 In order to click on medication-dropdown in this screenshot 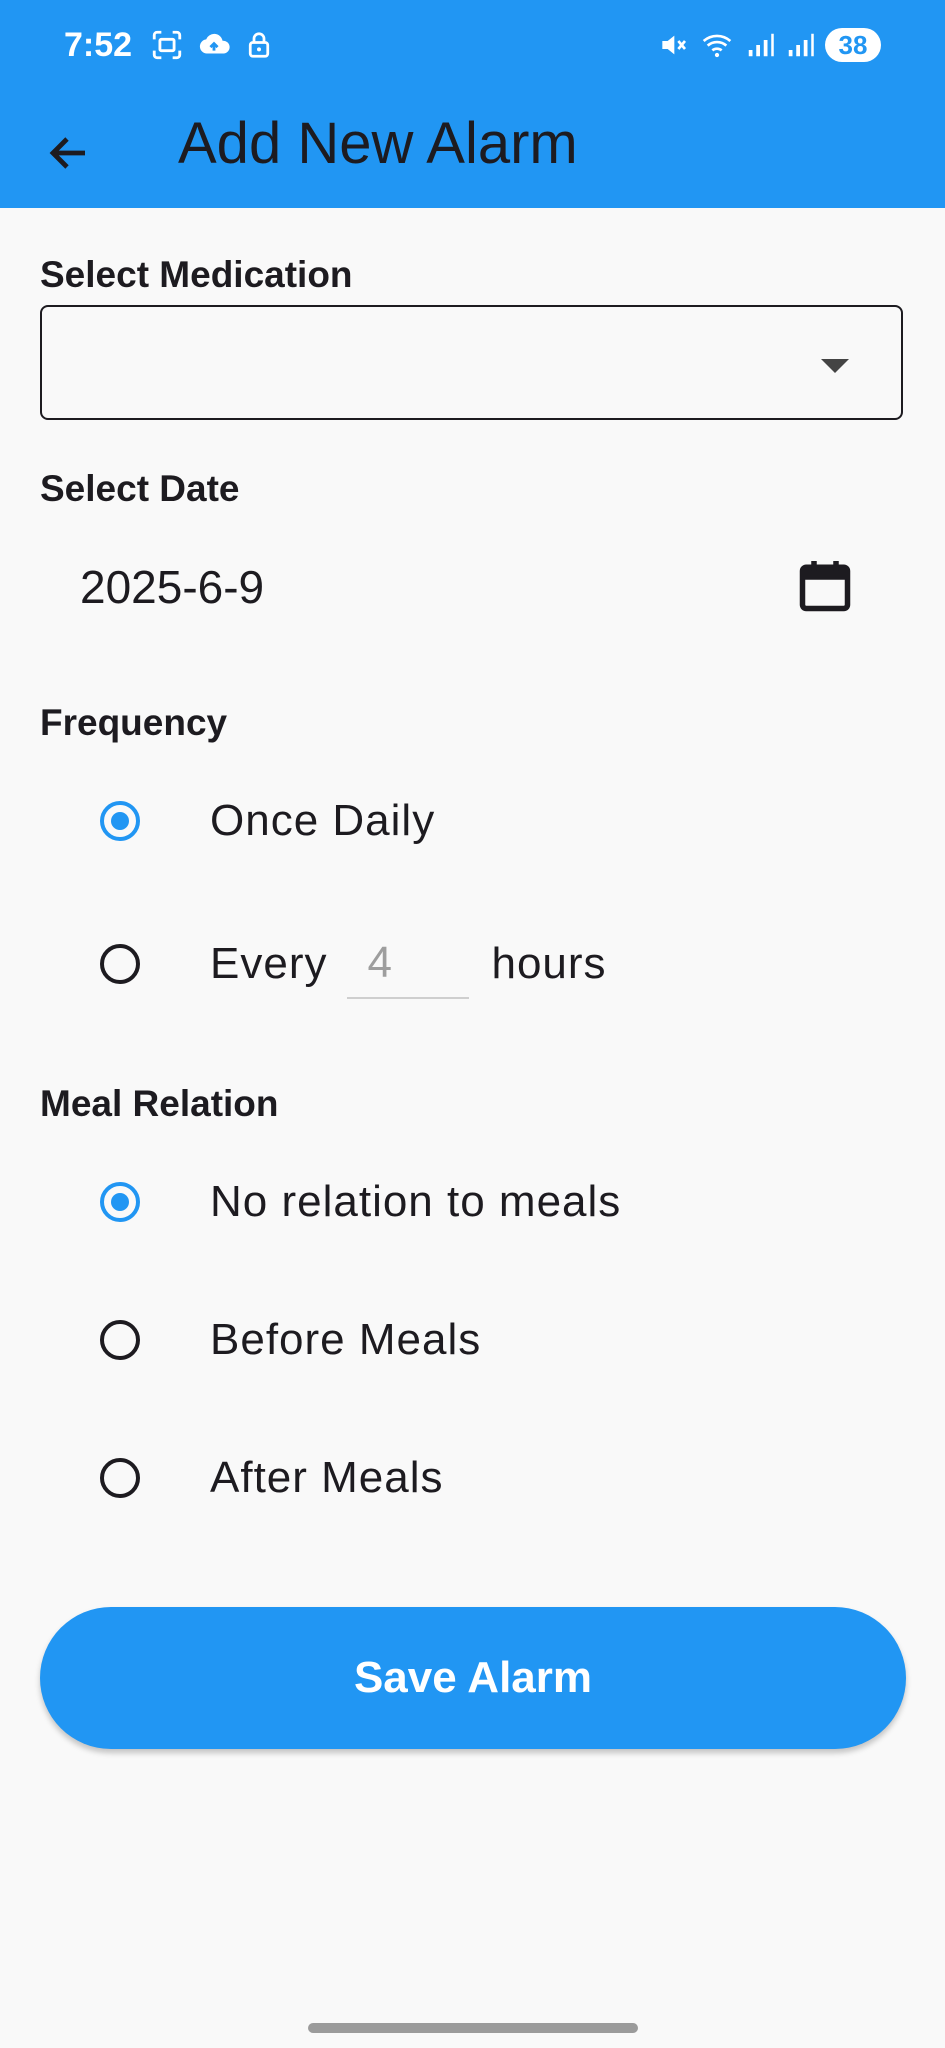, I will do `click(471, 362)`.